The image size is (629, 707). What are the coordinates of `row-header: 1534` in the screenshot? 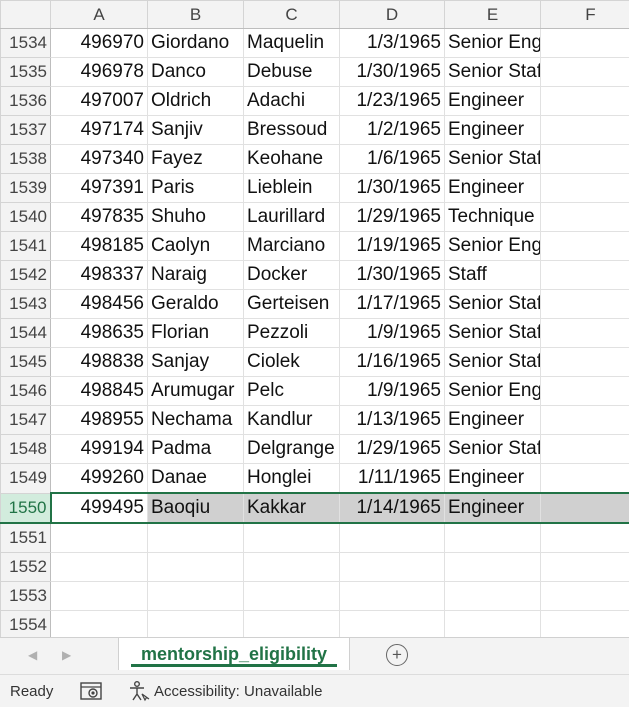 It's located at (26, 43).